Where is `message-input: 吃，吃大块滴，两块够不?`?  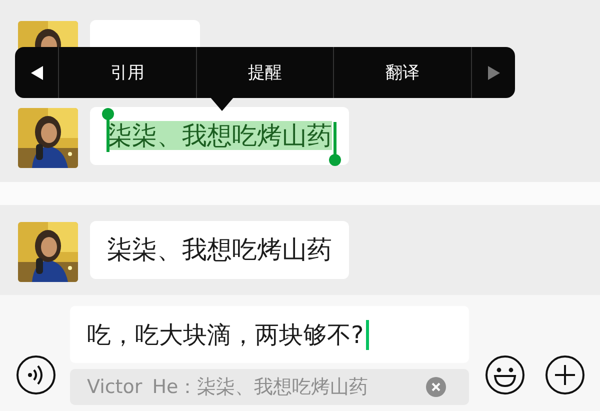
message-input: 吃，吃大块滴，两块够不? is located at coordinates (269, 334).